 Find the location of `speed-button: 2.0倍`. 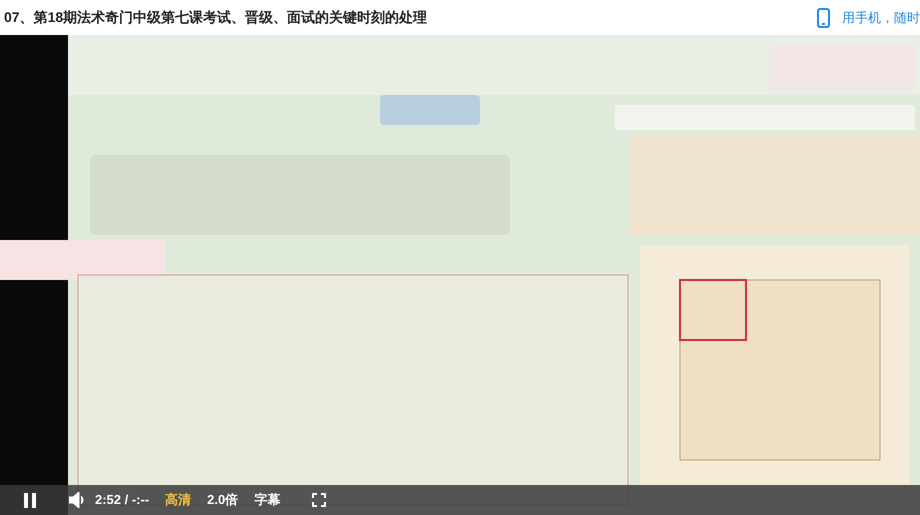

speed-button: 2.0倍 is located at coordinates (222, 500).